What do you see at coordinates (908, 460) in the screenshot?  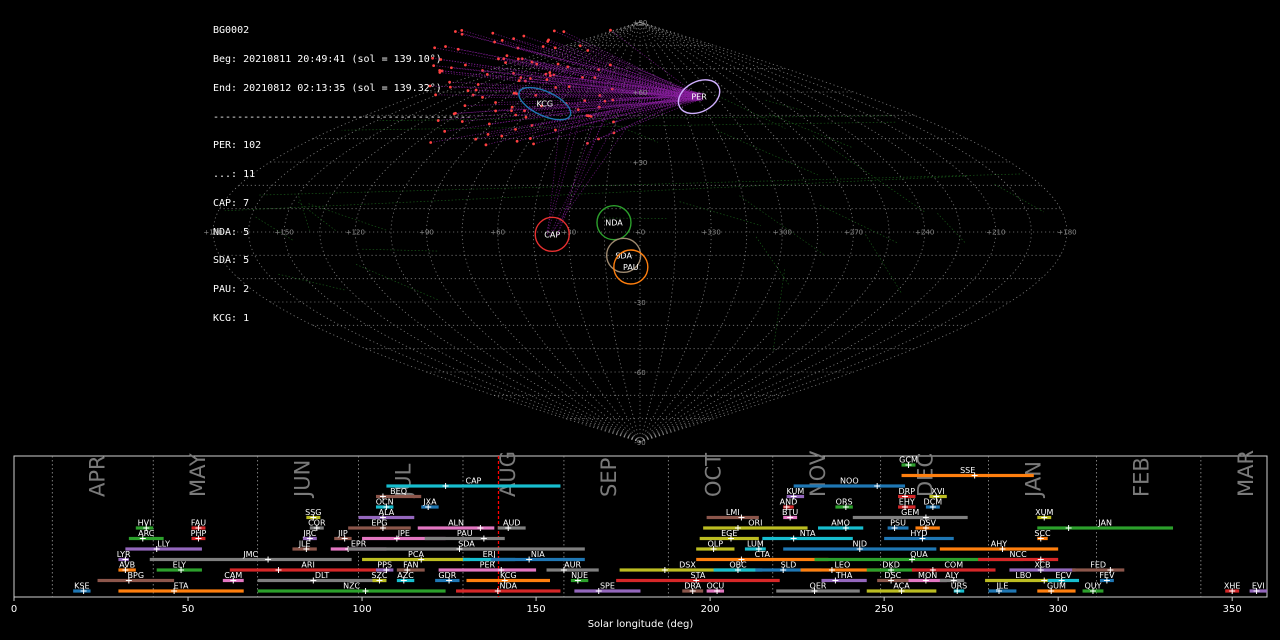 I see `shower-label-gcm: GCM` at bounding box center [908, 460].